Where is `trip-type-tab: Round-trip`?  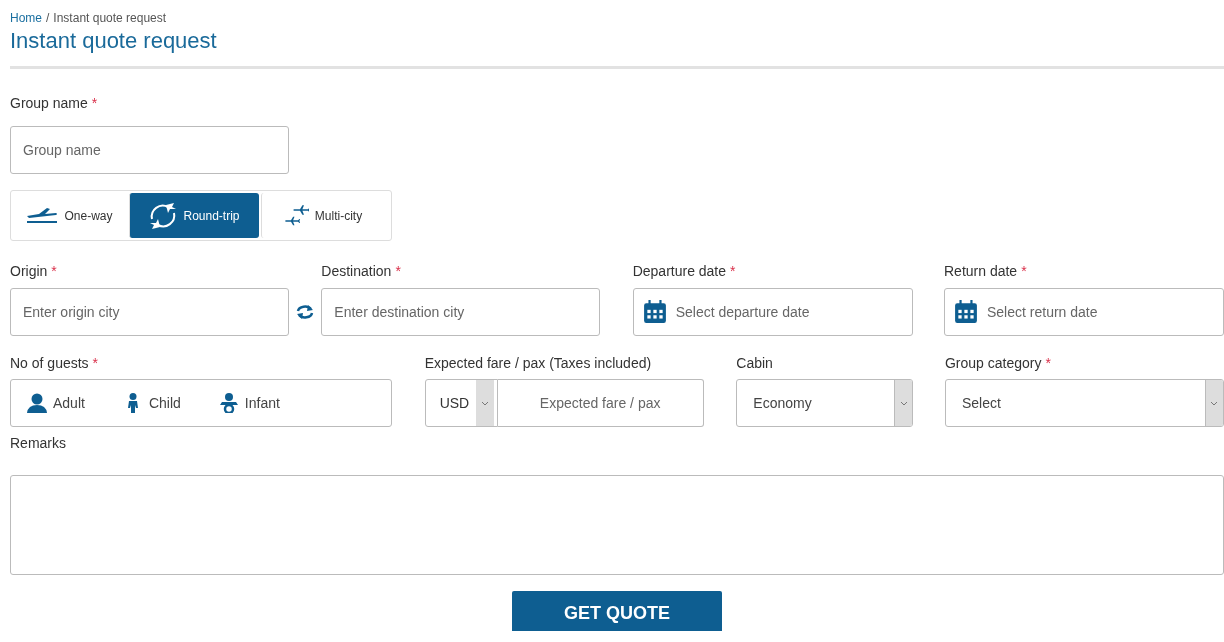 trip-type-tab: Round-trip is located at coordinates (194, 215).